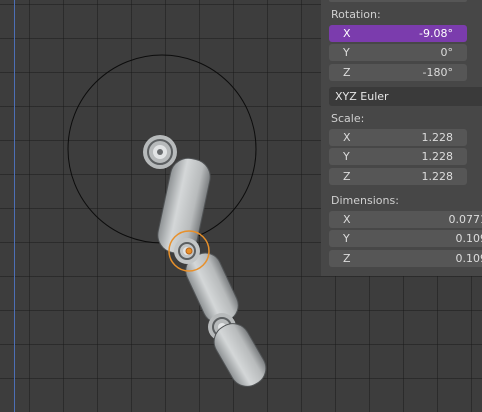 The height and width of the screenshot is (412, 482). I want to click on rotation-mode-dropdown: XYZ Euler, so click(405, 96).